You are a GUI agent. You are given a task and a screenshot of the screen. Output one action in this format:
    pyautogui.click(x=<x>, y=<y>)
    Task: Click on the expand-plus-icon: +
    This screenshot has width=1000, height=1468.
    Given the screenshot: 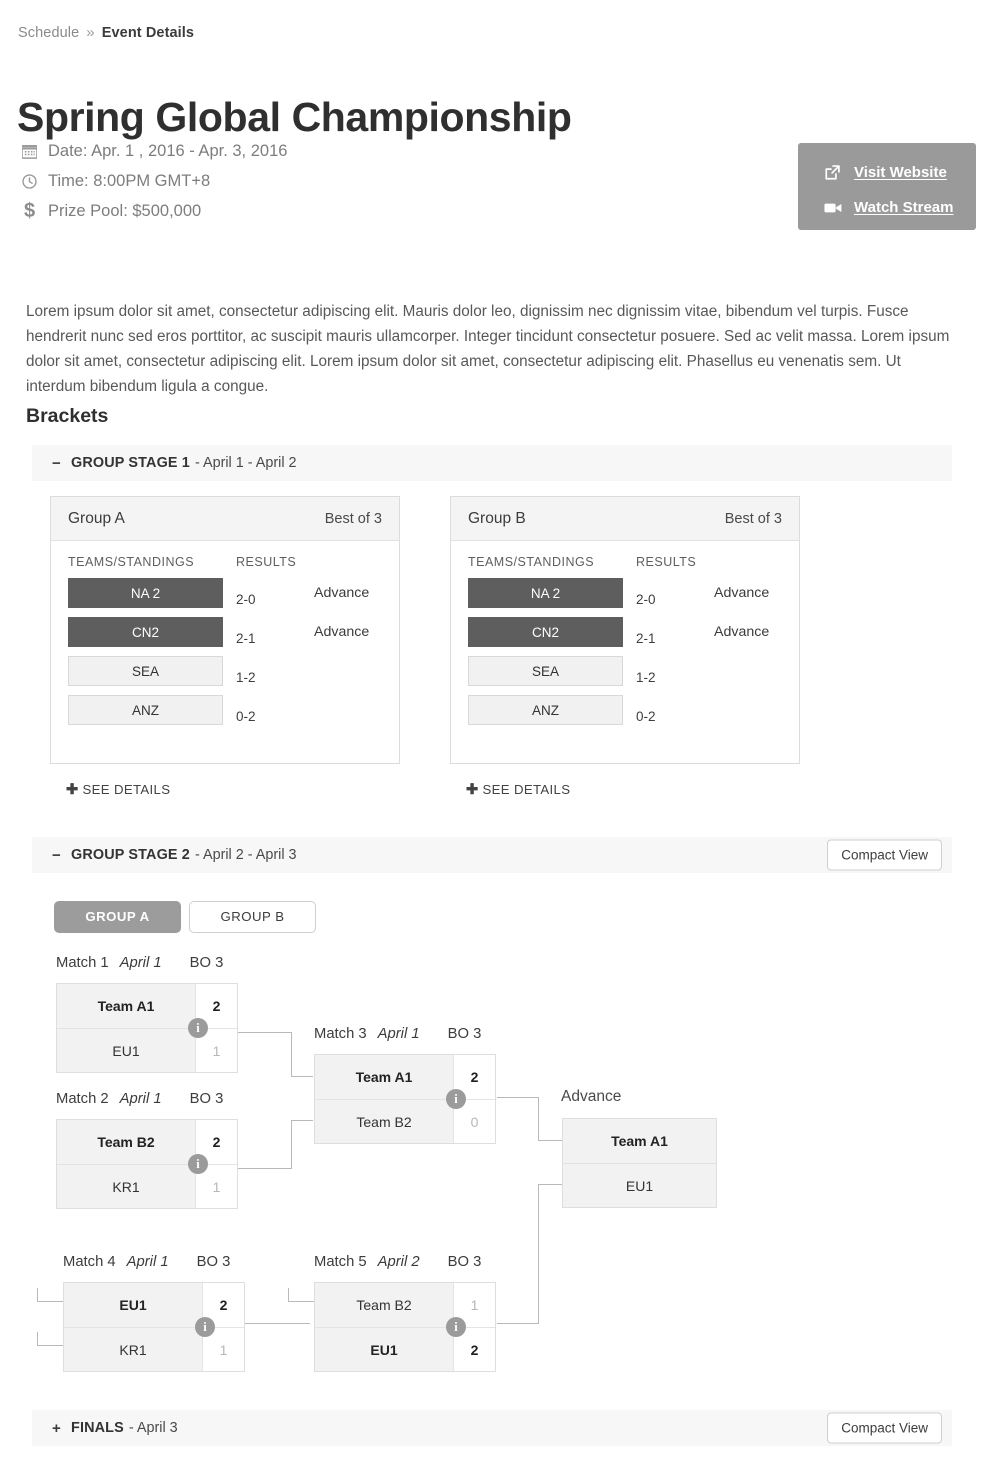 What is the action you would take?
    pyautogui.click(x=58, y=1428)
    